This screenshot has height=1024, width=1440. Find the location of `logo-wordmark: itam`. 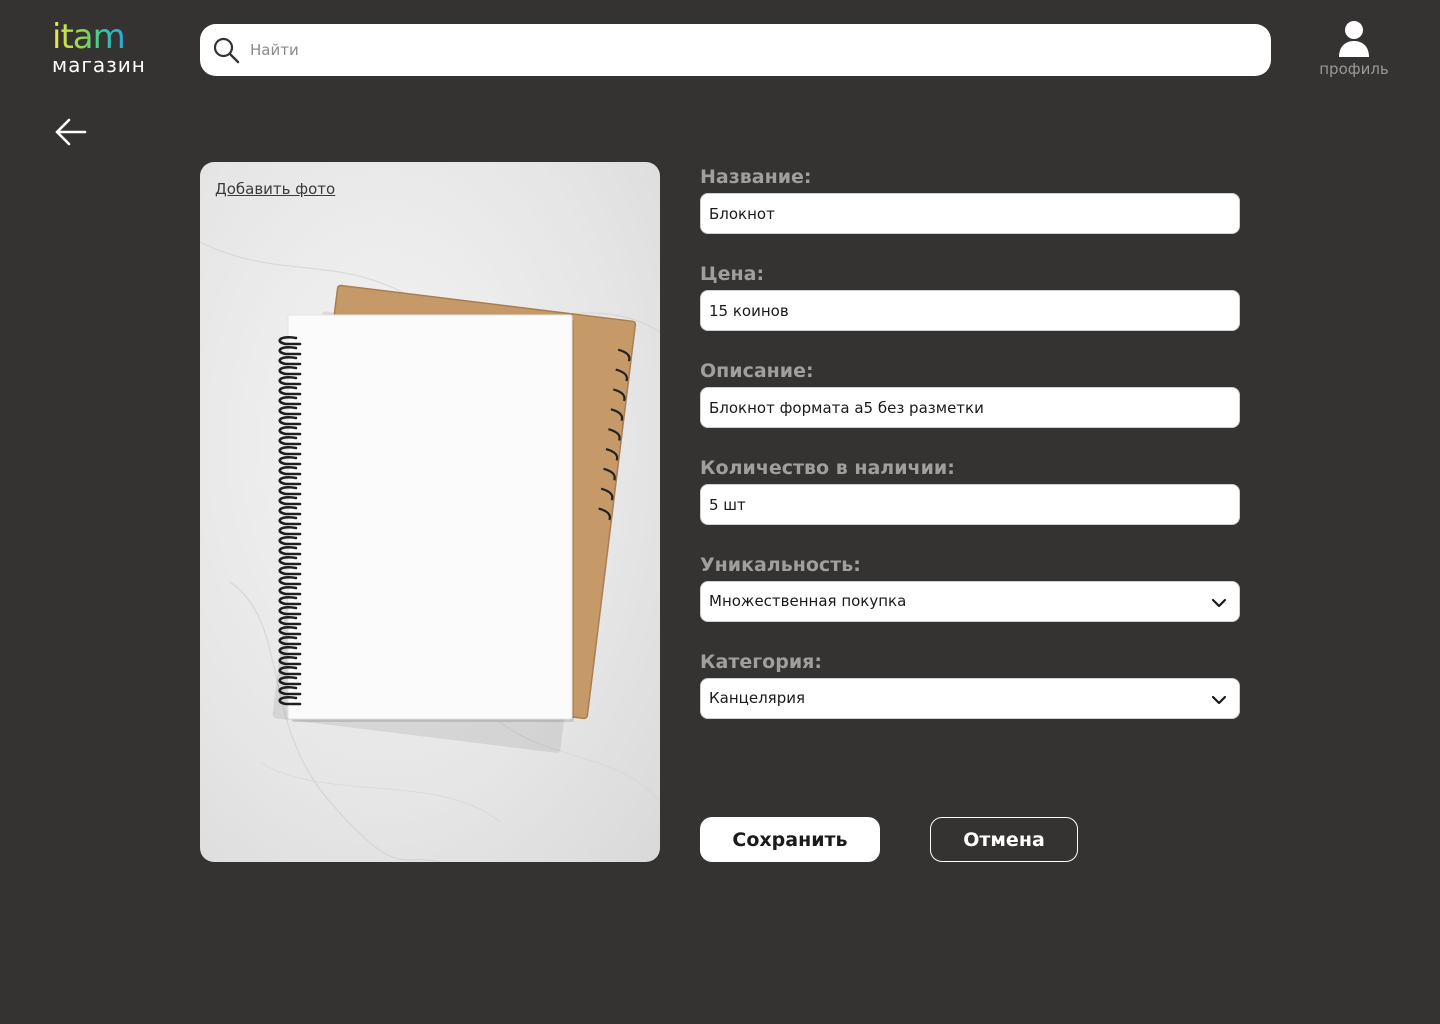

logo-wordmark: itam is located at coordinates (89, 37).